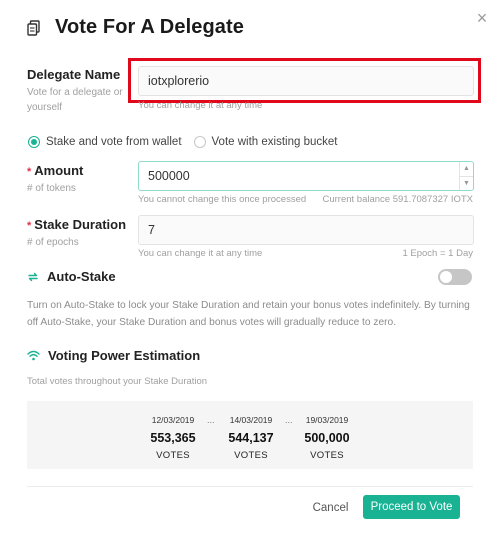 Image resolution: width=500 pixels, height=537 pixels. I want to click on amount-stepper: ▲ ▼, so click(466, 176).